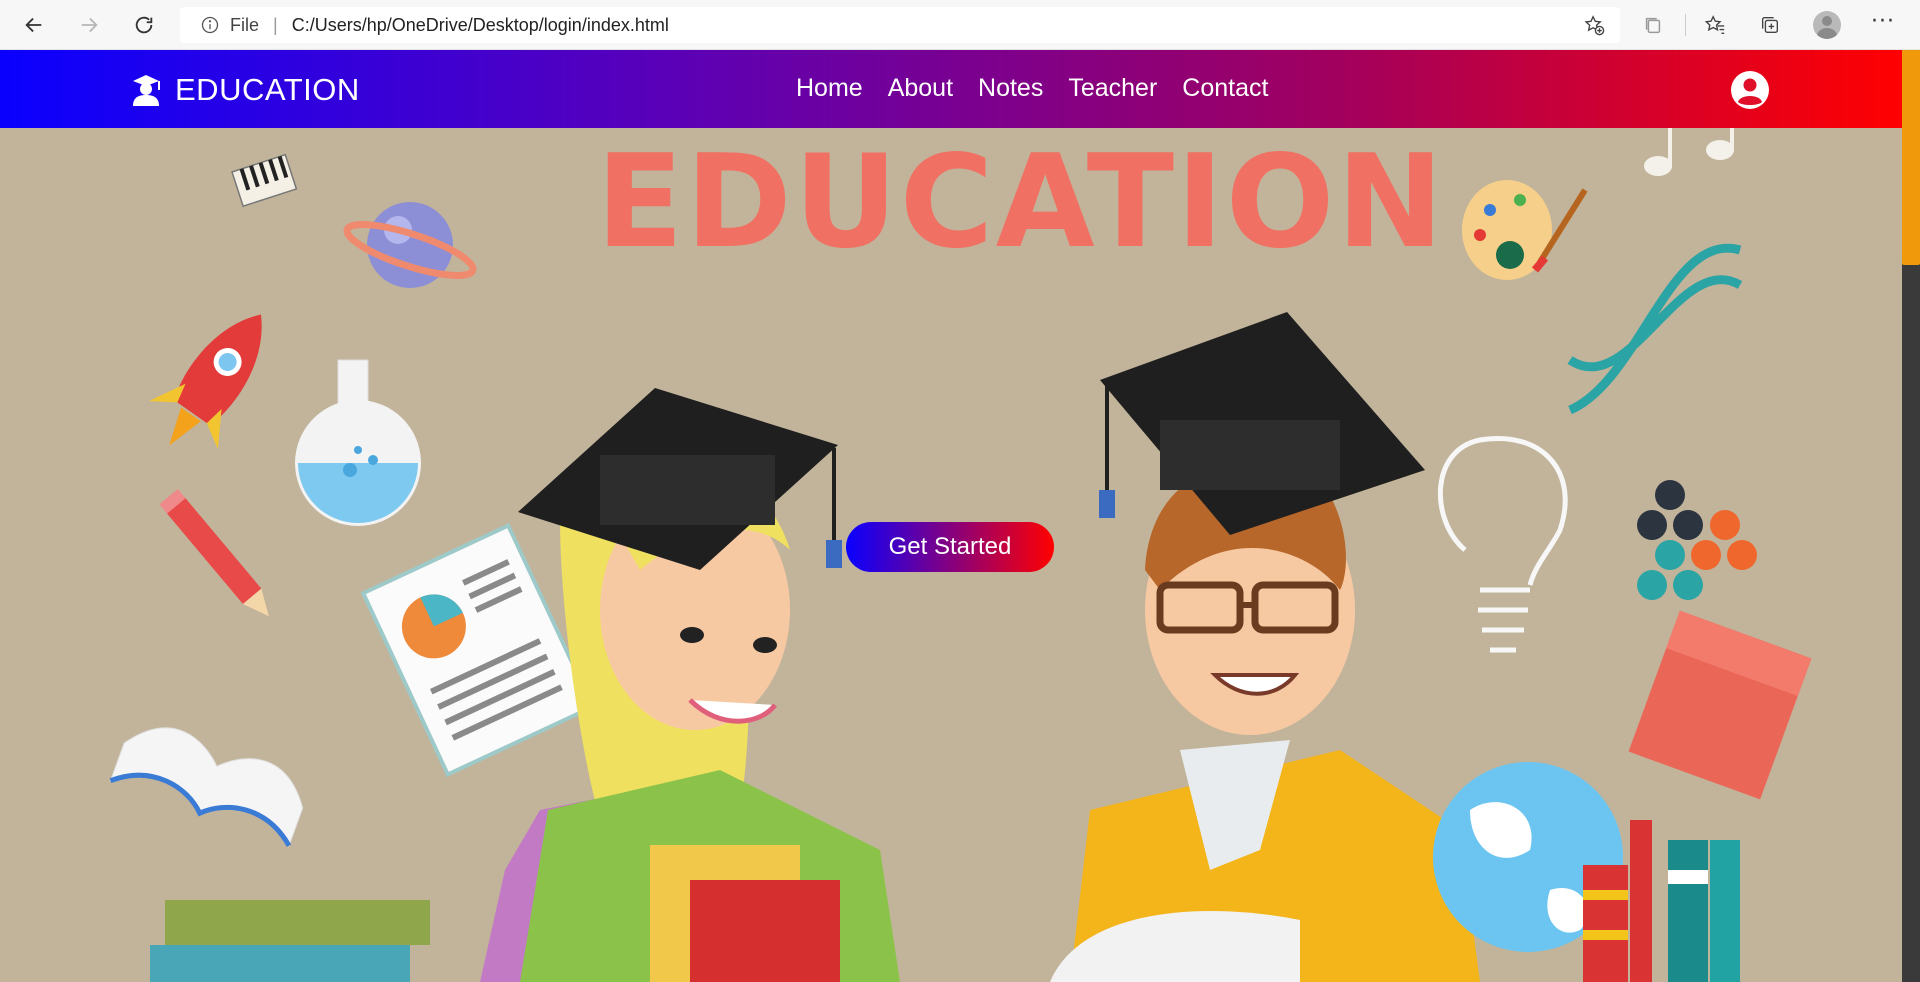 The width and height of the screenshot is (1920, 982). Describe the element at coordinates (410, 245) in the screenshot. I see `planet-icon` at that location.